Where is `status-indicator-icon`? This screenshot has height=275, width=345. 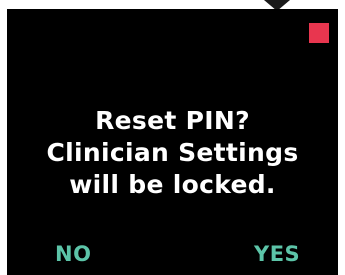
status-indicator-icon is located at coordinates (319, 33).